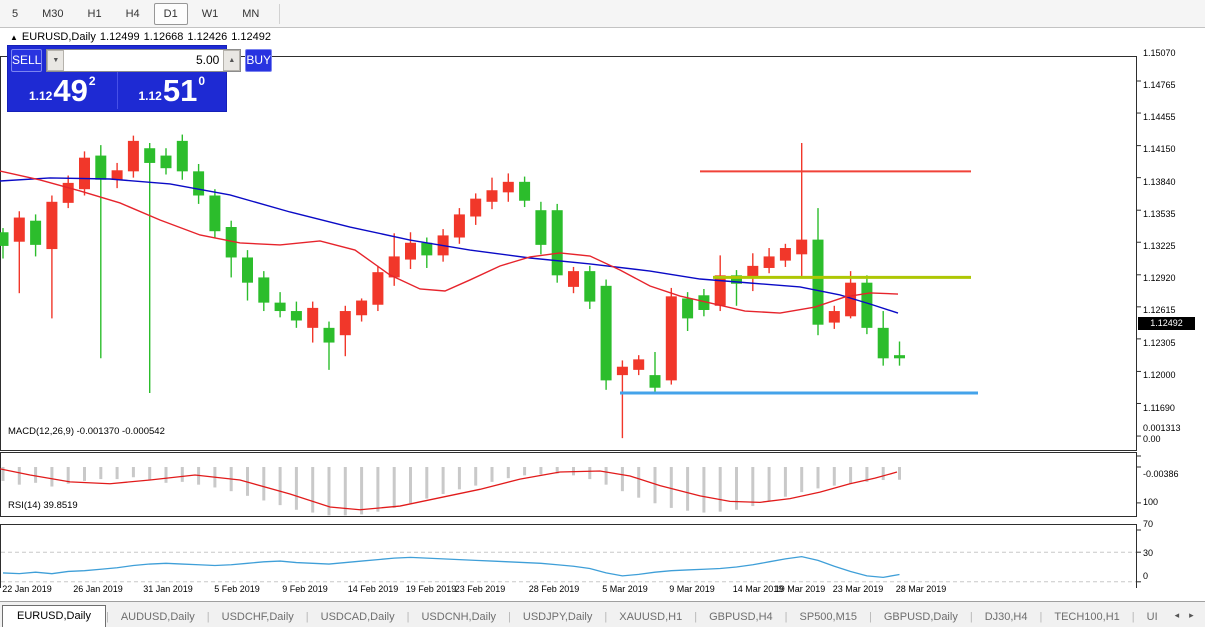 This screenshot has height=627, width=1205. What do you see at coordinates (43, 505) in the screenshot?
I see `rsi-indicator-label: RSI(14) 39.8519` at bounding box center [43, 505].